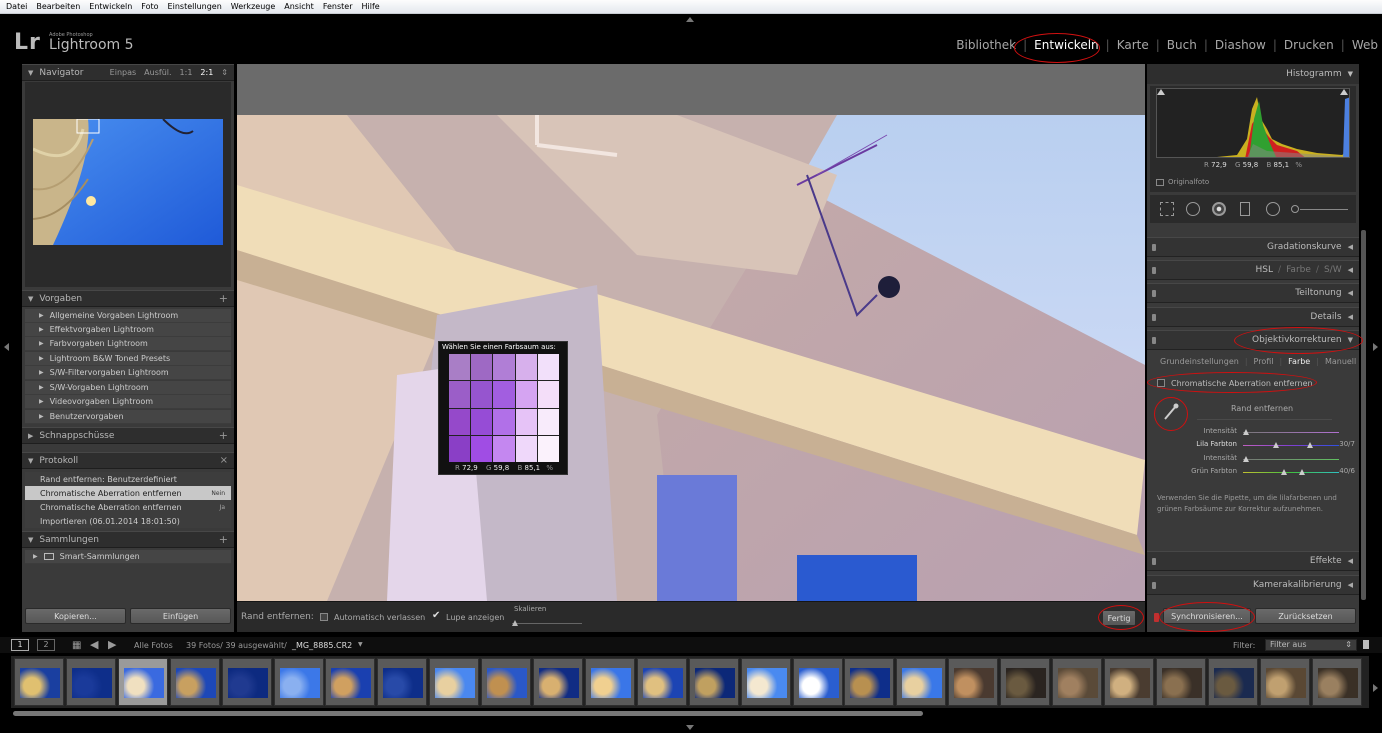 Image resolution: width=1382 pixels, height=733 pixels. I want to click on add-collection-icon: +, so click(223, 539).